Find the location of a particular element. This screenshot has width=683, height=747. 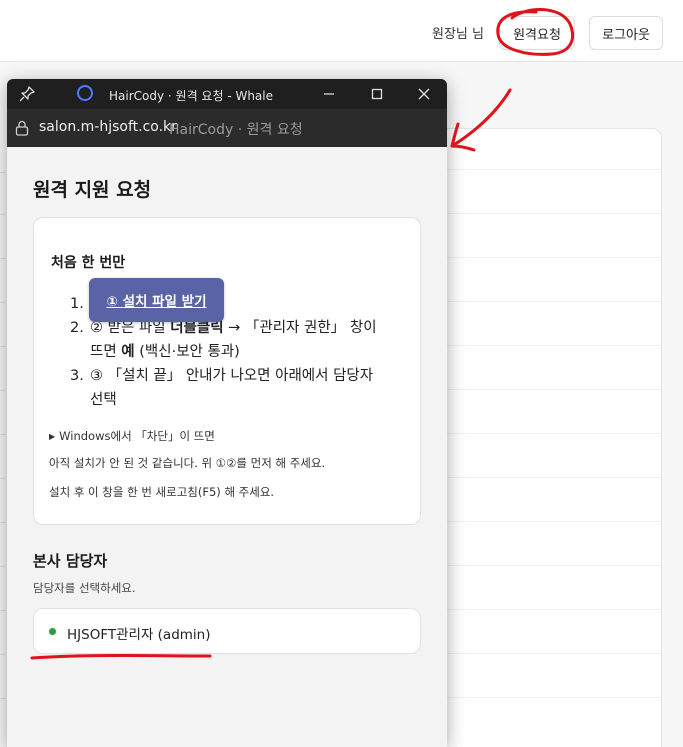

minimize-icon is located at coordinates (329, 94).